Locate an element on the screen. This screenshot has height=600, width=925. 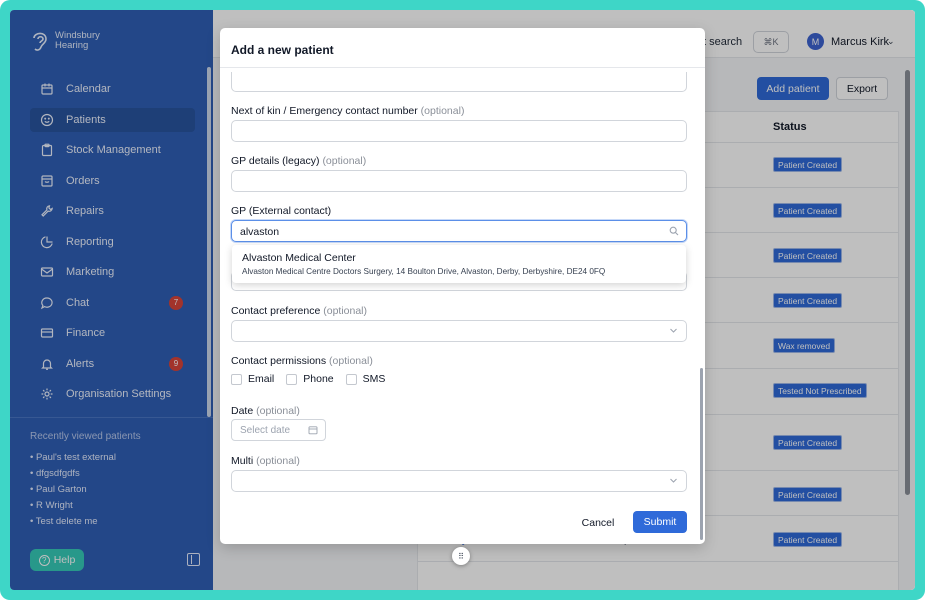
sms-permission-checkbox: SMS is located at coordinates (365, 379).